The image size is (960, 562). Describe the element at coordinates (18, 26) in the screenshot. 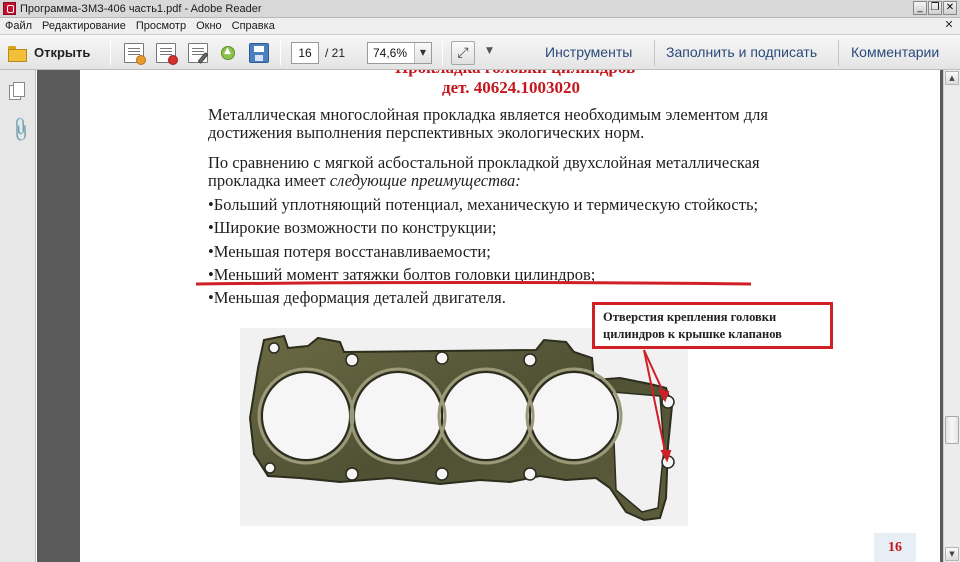

I see `menu-file: Файл` at that location.